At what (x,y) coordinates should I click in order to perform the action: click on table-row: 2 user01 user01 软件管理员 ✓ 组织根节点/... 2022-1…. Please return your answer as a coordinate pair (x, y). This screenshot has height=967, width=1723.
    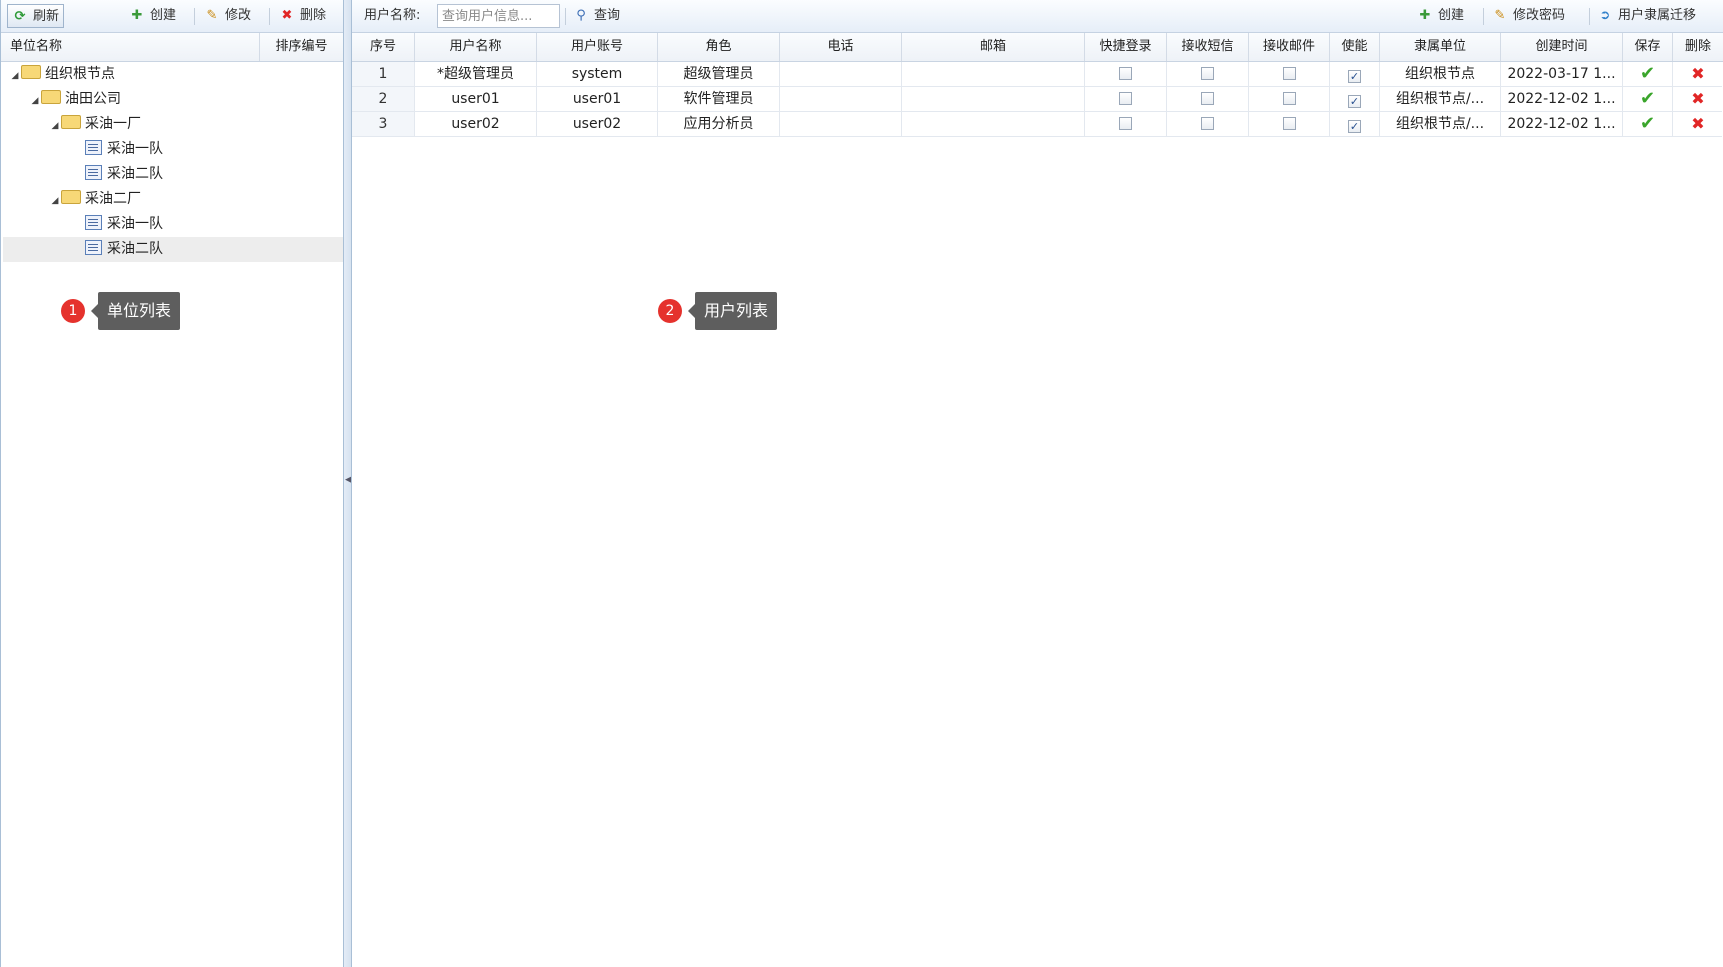
    Looking at the image, I should click on (1037, 99).